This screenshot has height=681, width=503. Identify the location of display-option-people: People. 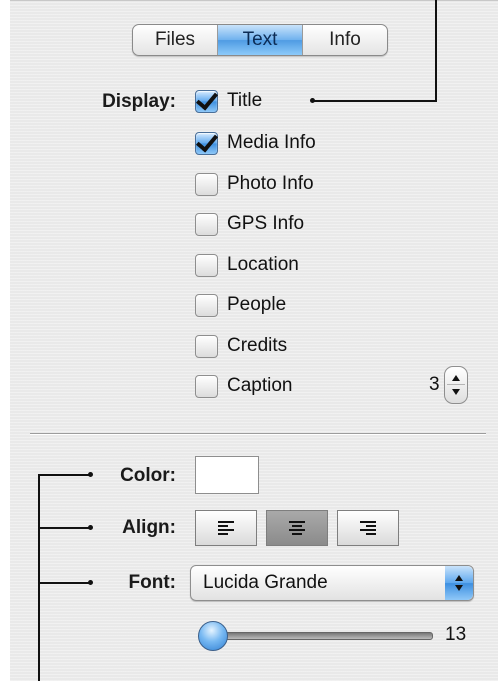
(240, 305).